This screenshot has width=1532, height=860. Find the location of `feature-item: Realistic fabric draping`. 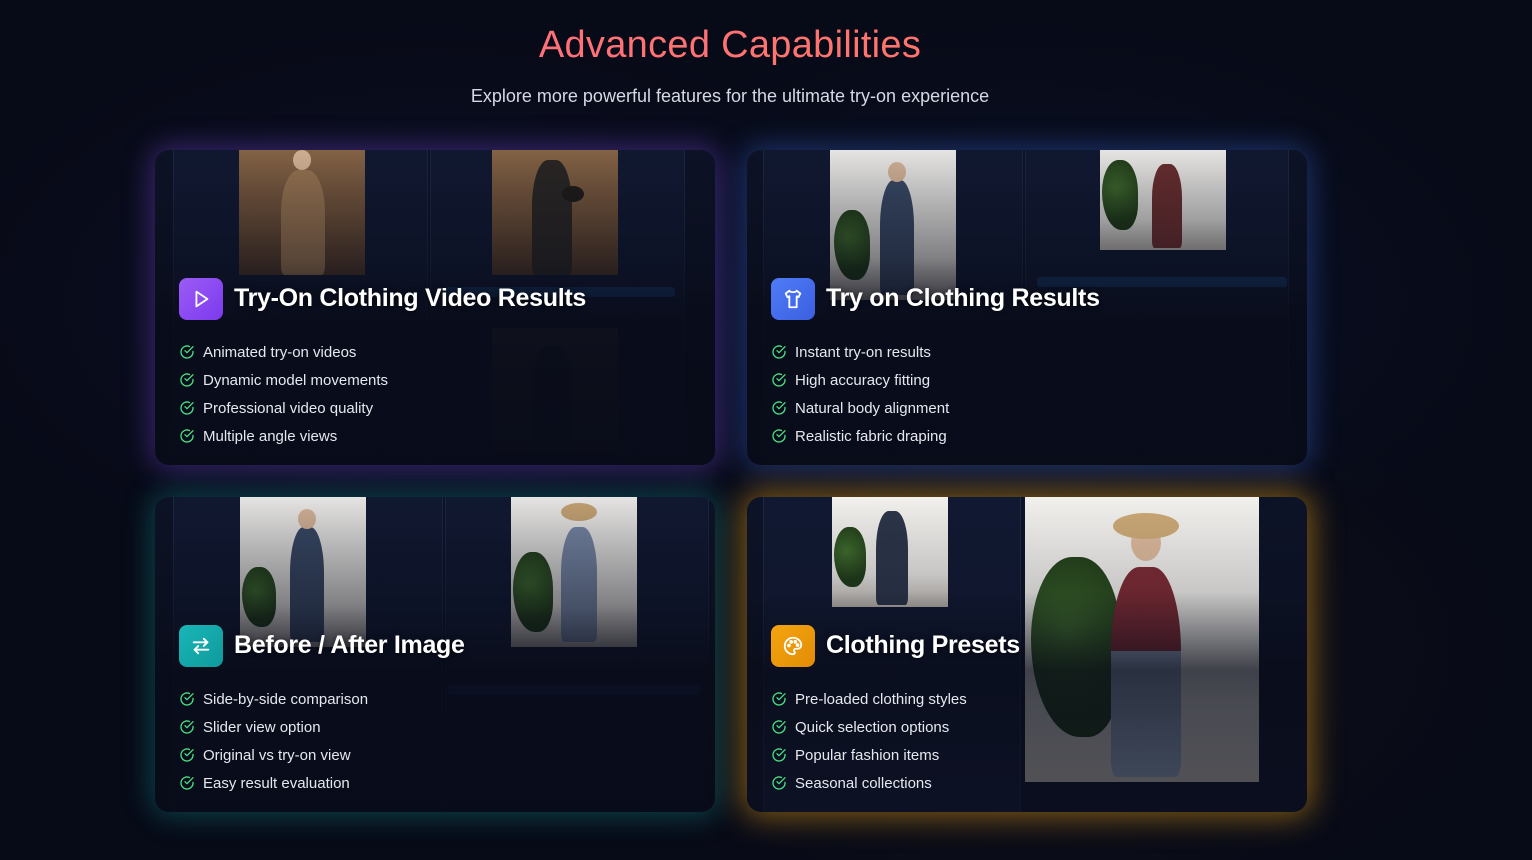

feature-item: Realistic fabric draping is located at coordinates (860, 436).